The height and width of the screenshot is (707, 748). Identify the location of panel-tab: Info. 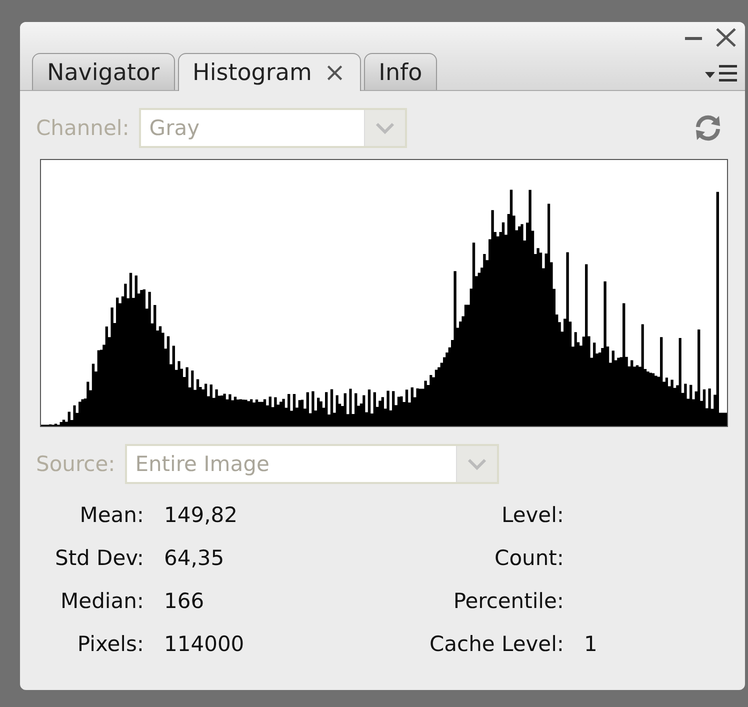
(401, 71).